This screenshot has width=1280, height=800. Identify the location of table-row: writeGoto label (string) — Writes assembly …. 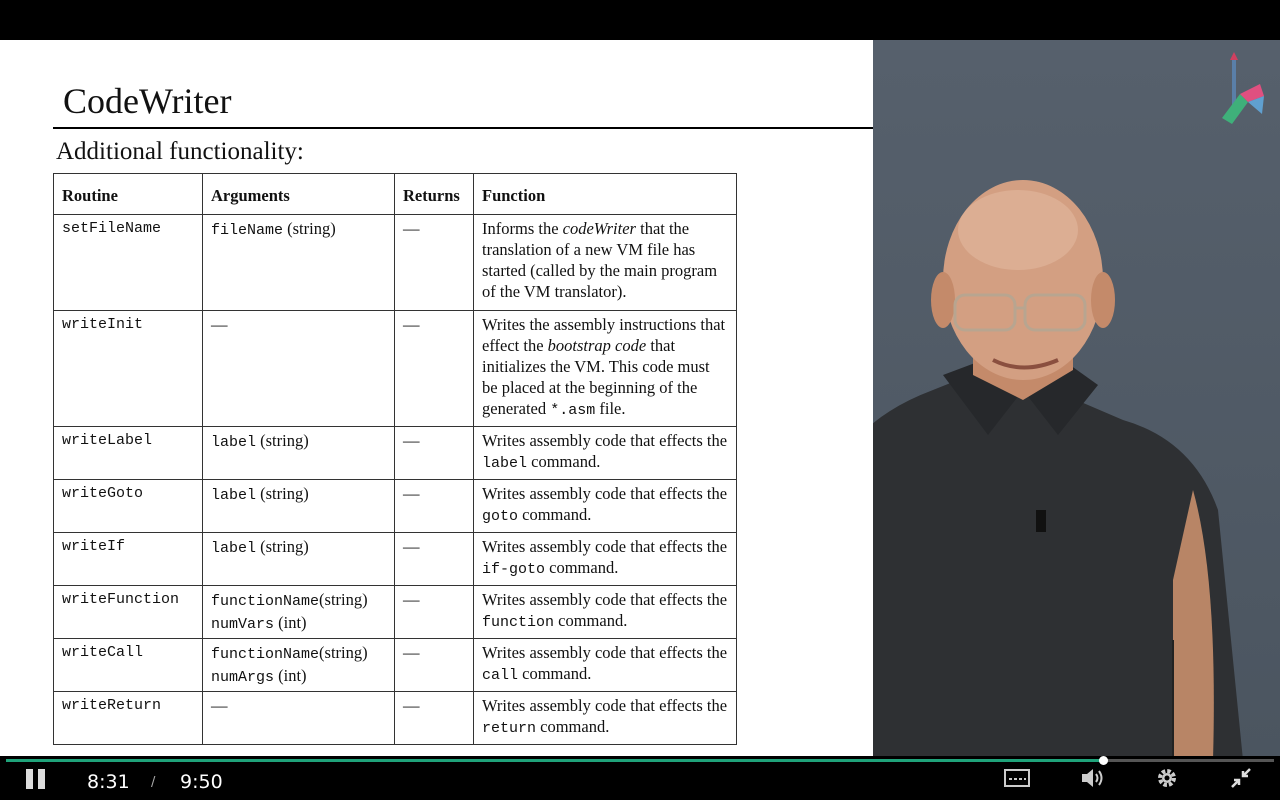
(395, 506).